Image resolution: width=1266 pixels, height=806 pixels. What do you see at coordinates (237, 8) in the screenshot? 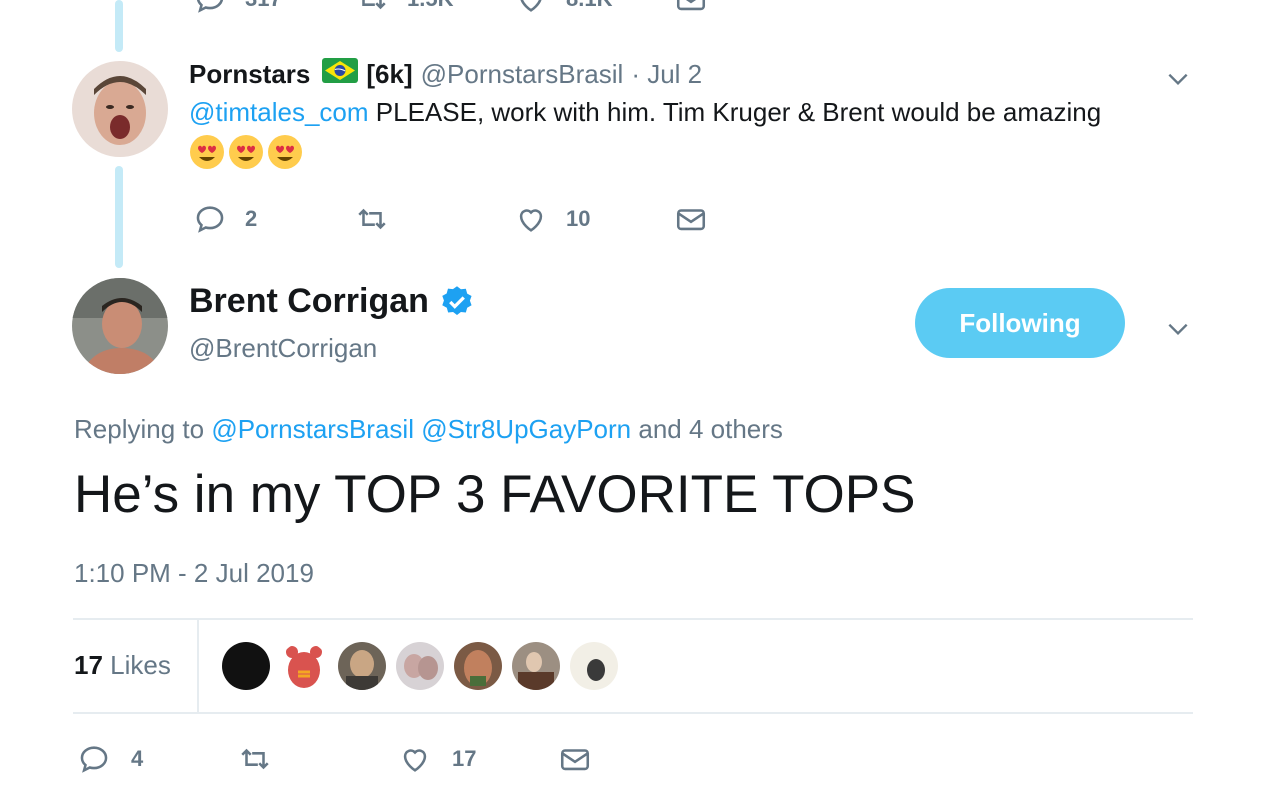
I see `top-reply-action: 317` at bounding box center [237, 8].